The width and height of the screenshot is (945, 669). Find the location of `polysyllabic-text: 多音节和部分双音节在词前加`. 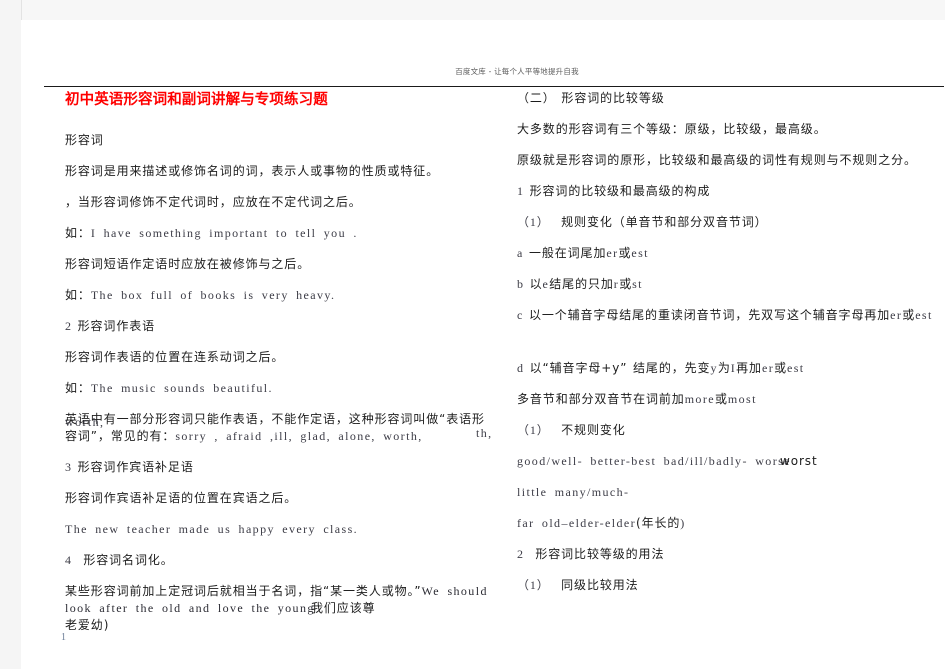

polysyllabic-text: 多音节和部分双音节在词前加 is located at coordinates (601, 399).